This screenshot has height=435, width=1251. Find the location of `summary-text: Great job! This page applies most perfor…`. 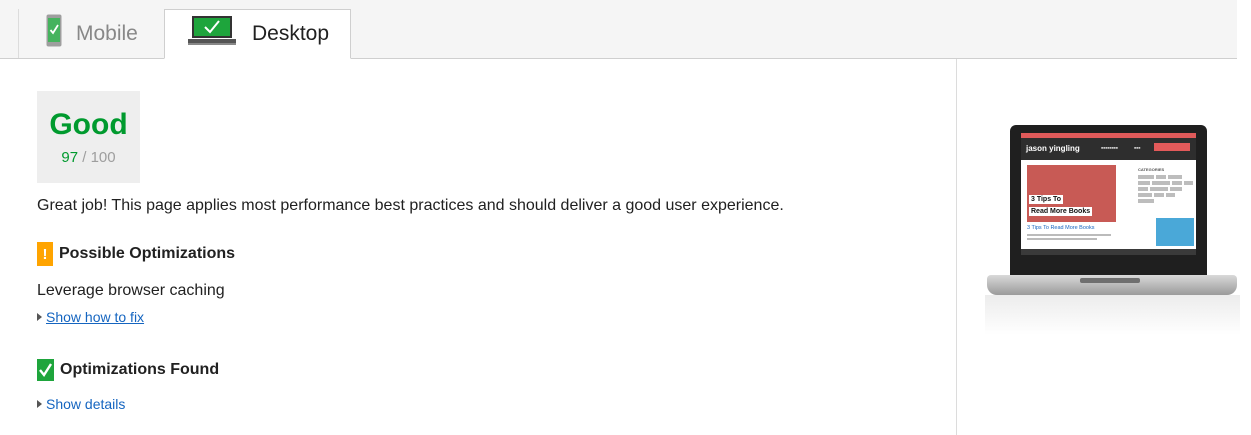

summary-text: Great job! This page applies most perfor… is located at coordinates (410, 205).